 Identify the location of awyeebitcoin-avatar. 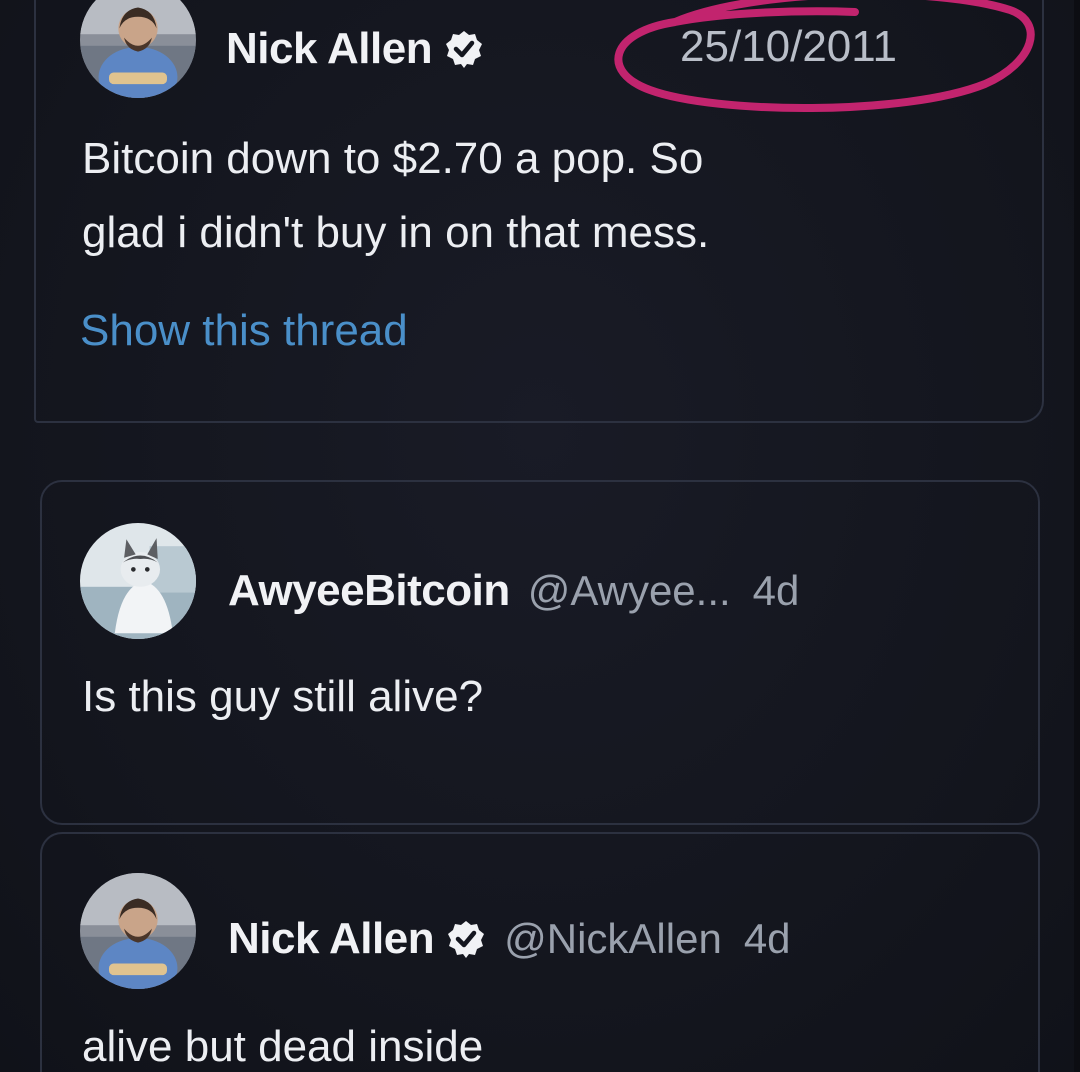
(138, 581).